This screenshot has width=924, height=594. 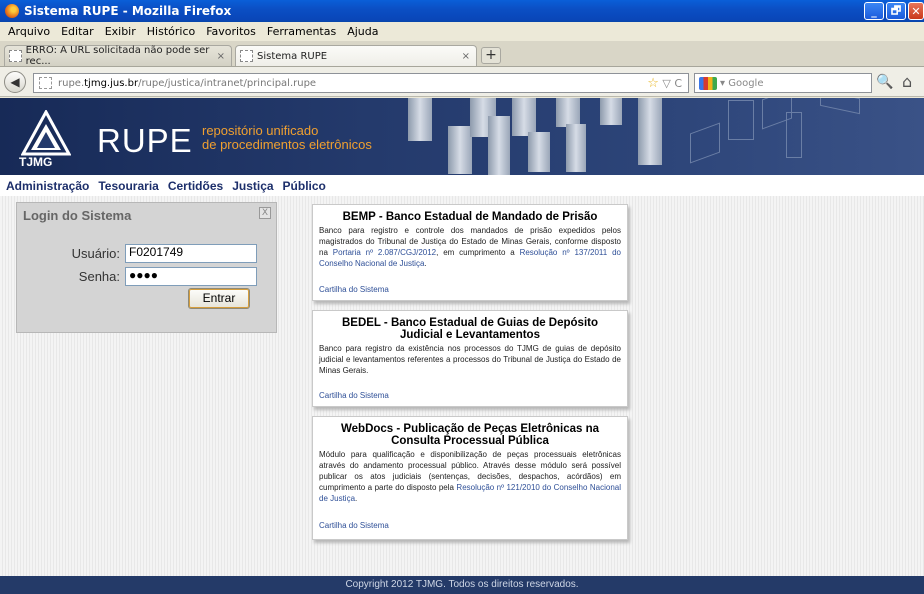 What do you see at coordinates (219, 298) in the screenshot?
I see `login-button: Entrar` at bounding box center [219, 298].